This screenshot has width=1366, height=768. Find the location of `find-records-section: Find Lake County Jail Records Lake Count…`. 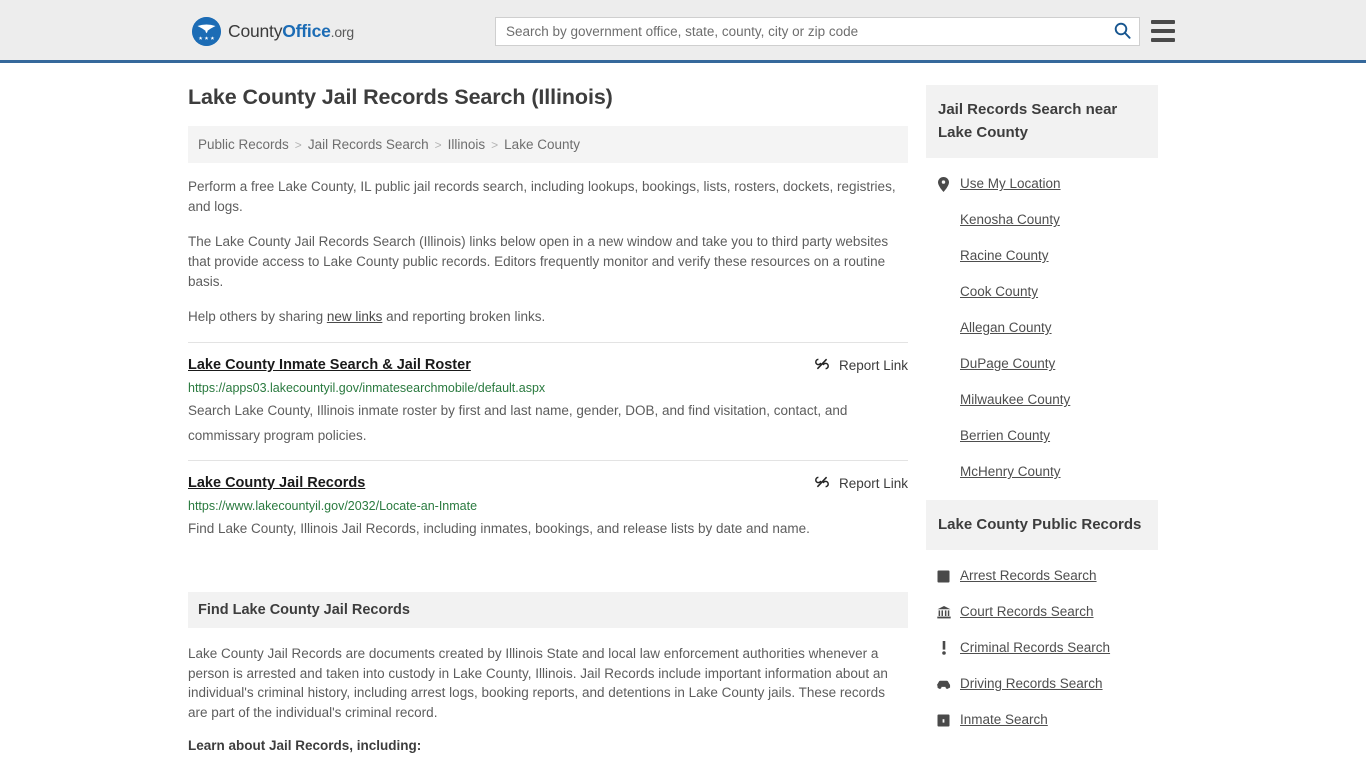

find-records-section: Find Lake County Jail Records Lake Count… is located at coordinates (548, 680).